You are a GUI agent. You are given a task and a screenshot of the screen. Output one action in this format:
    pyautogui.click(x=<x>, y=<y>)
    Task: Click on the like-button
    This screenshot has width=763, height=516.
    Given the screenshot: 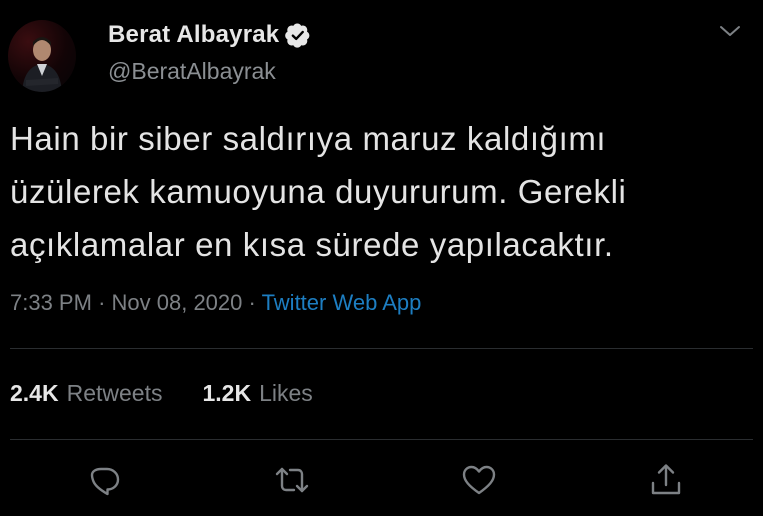 What is the action you would take?
    pyautogui.click(x=479, y=480)
    